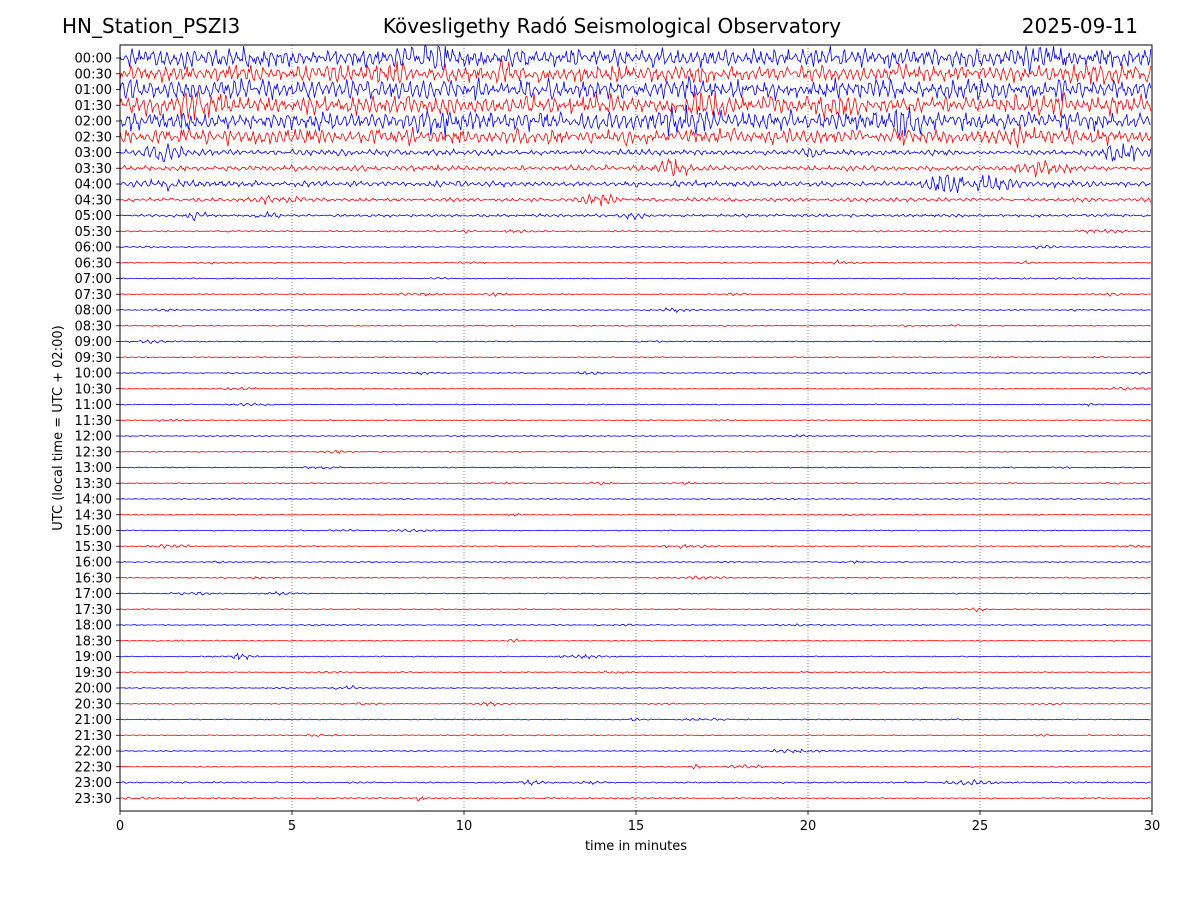 The height and width of the screenshot is (900, 1200). I want to click on x-tick-label: 25, so click(980, 826).